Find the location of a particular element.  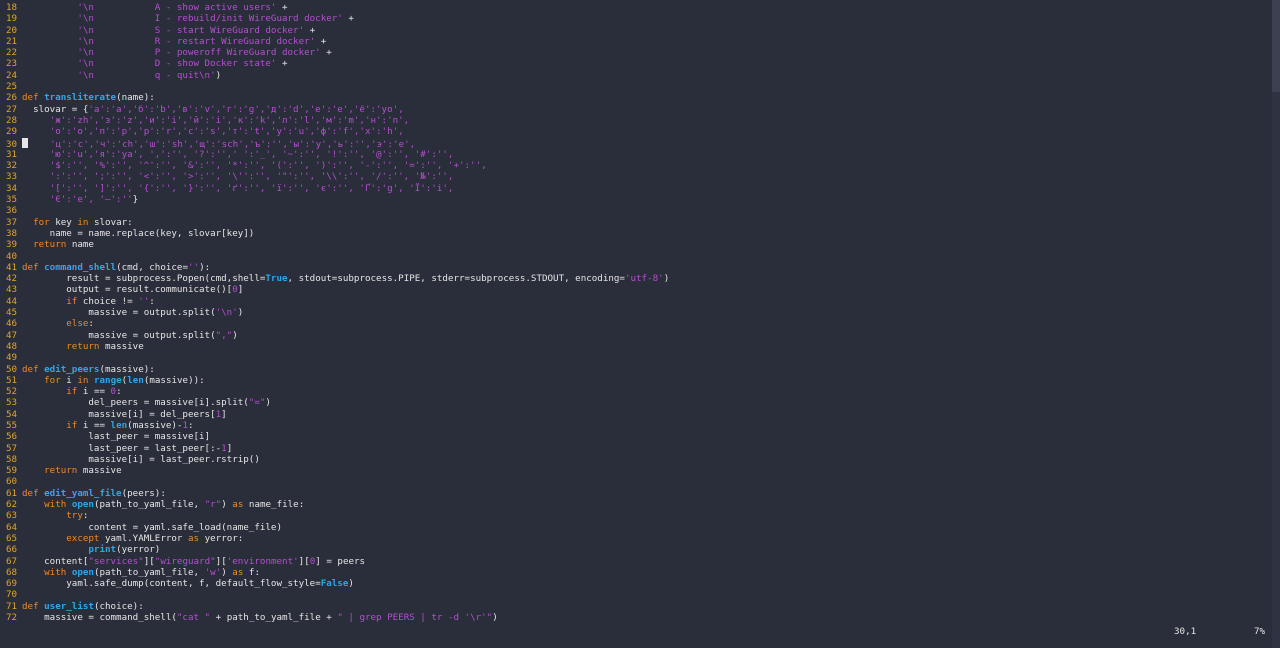

code-line: 22 '\n P - poweroff WireGuard docker' + is located at coordinates (636, 52).